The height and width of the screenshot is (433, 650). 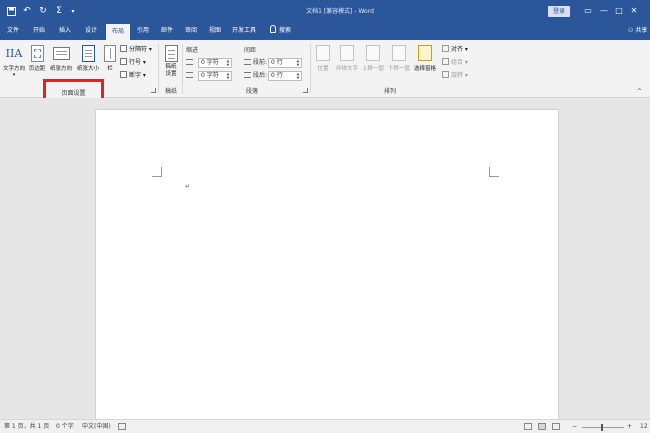 I want to click on tab-mailings: 邮件, so click(x=167, y=31).